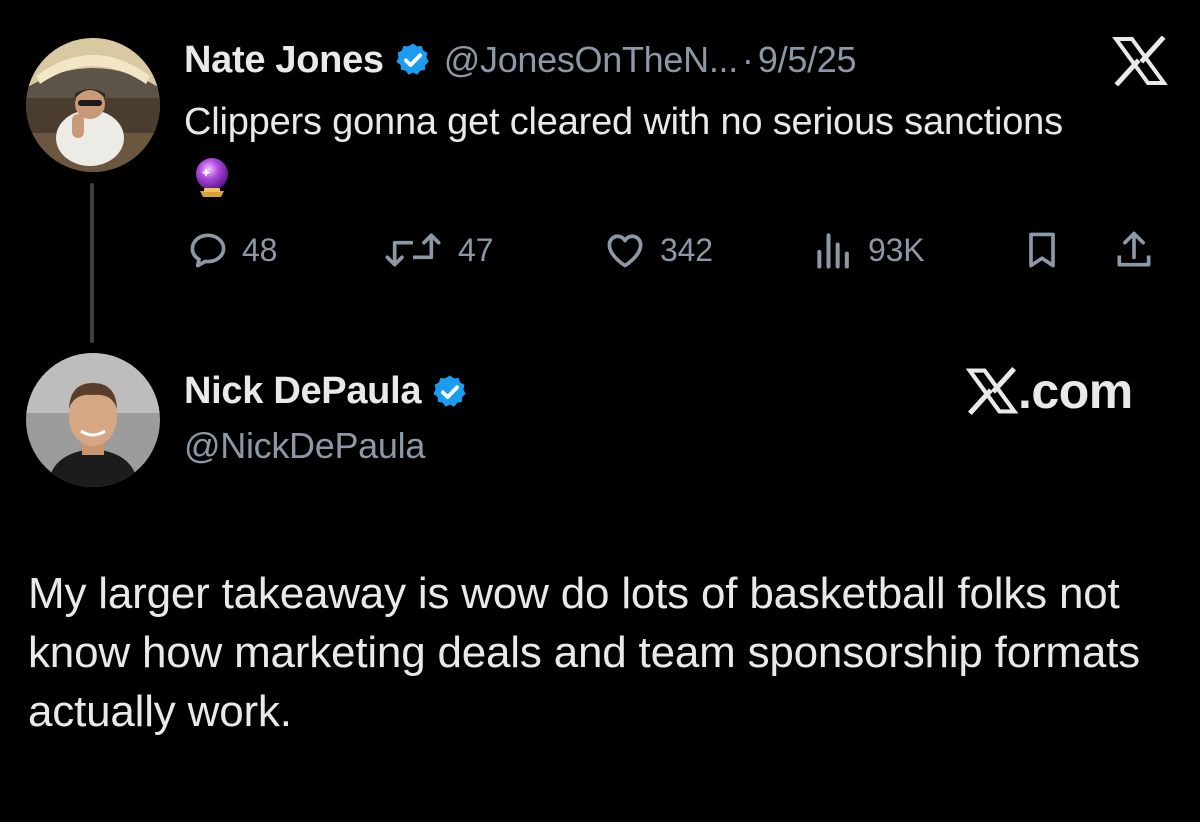 The image size is (1200, 822). What do you see at coordinates (304, 446) in the screenshot?
I see `author-handle: @NickDePaula` at bounding box center [304, 446].